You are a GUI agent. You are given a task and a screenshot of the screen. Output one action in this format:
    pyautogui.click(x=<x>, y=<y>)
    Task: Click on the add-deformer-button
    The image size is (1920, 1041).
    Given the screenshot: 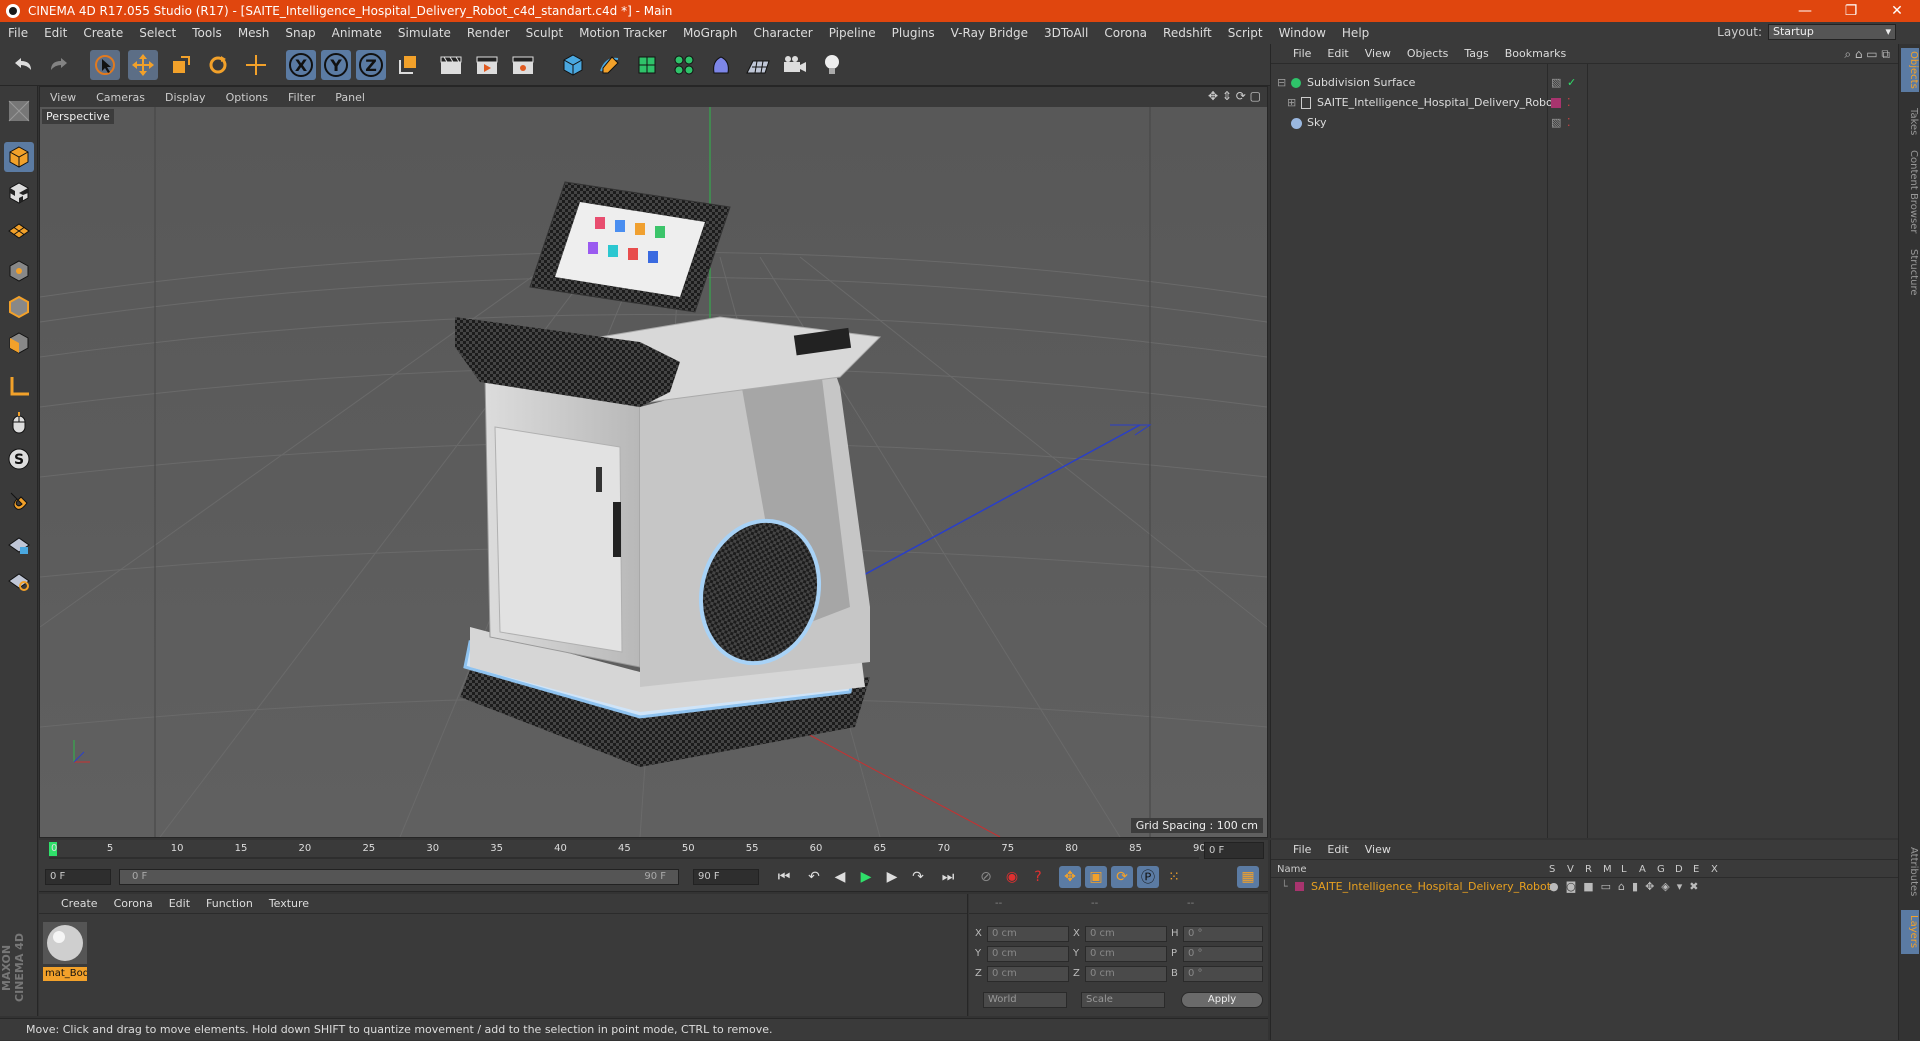 What is the action you would take?
    pyautogui.click(x=721, y=65)
    